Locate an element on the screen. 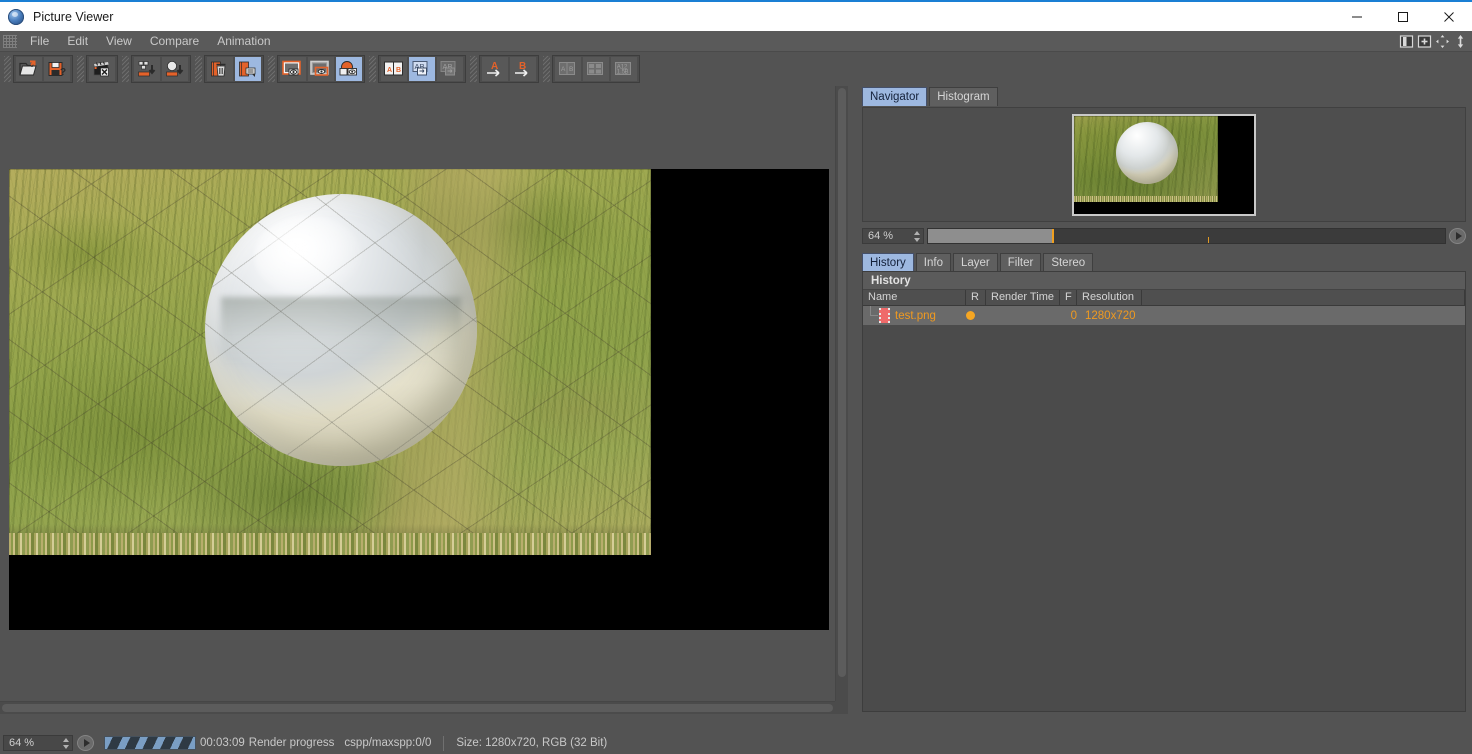 The width and height of the screenshot is (1472, 754). image-list-icon is located at coordinates (248, 69).